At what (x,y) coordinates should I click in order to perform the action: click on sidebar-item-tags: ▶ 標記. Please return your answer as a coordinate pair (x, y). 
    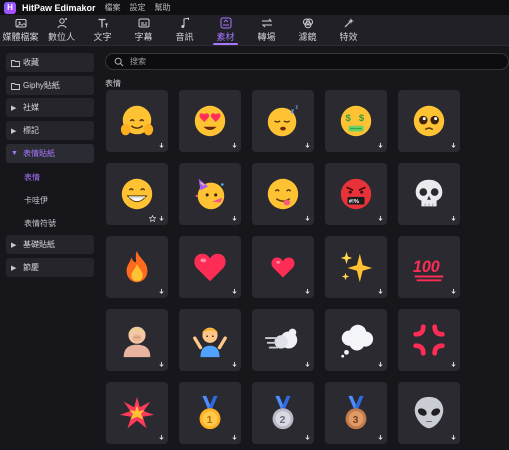
    Looking at the image, I should click on (50, 130).